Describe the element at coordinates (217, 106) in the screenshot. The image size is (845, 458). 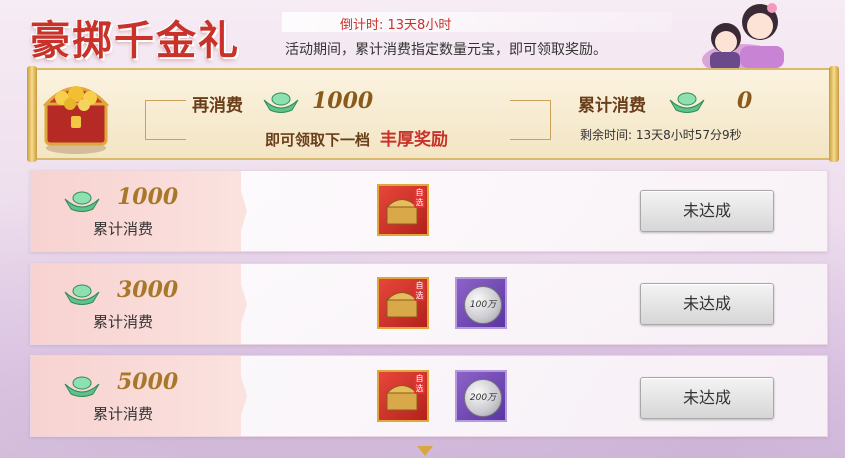
I see `spend-more-label: 再消费` at that location.